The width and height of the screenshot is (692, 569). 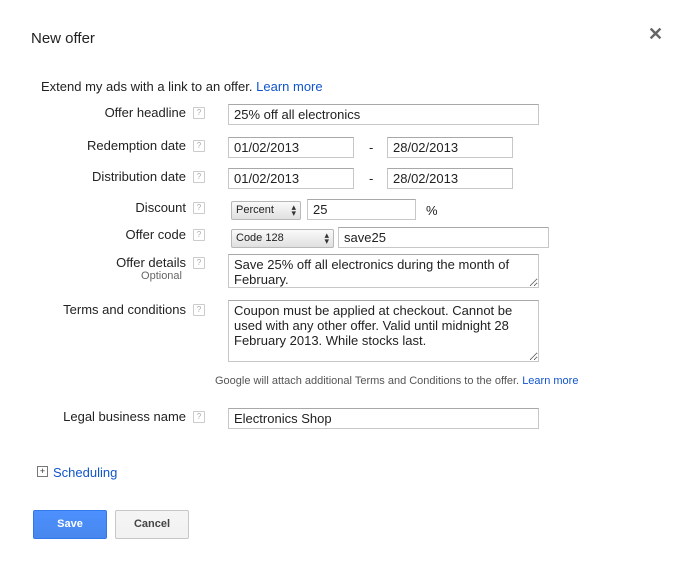 I want to click on terms-learn-more-link: Learn more, so click(x=550, y=381).